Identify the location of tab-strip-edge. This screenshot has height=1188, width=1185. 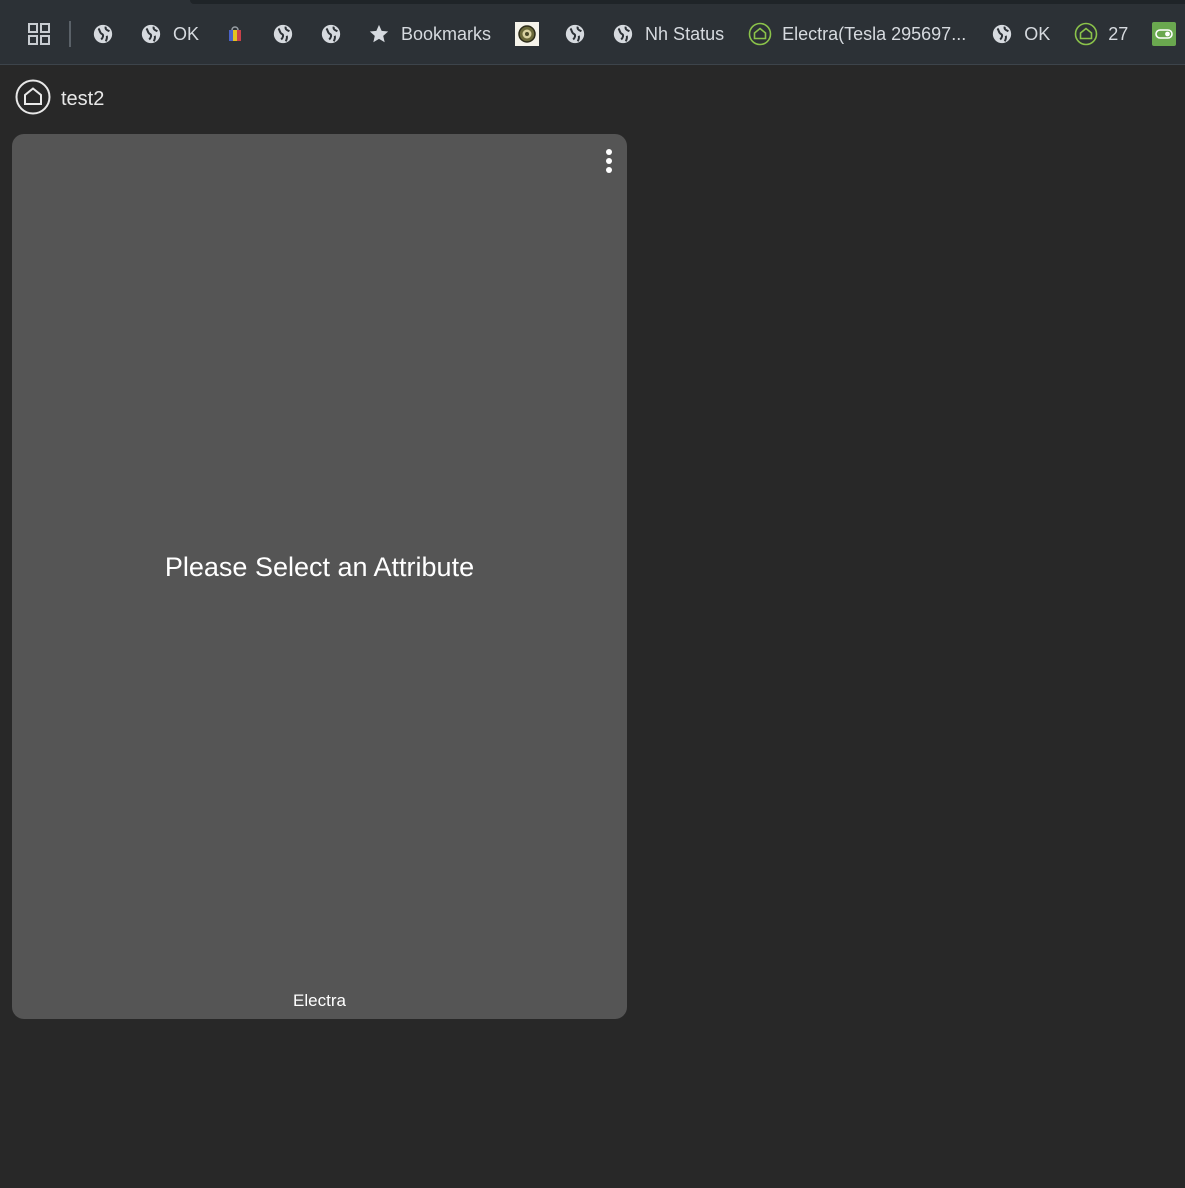
(687, 2).